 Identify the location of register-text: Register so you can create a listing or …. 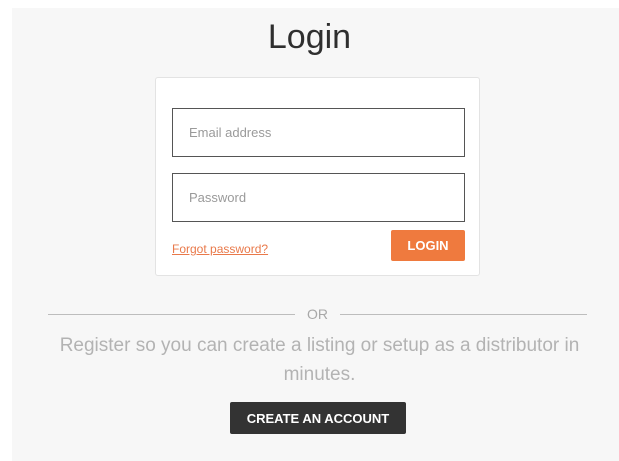
(319, 360).